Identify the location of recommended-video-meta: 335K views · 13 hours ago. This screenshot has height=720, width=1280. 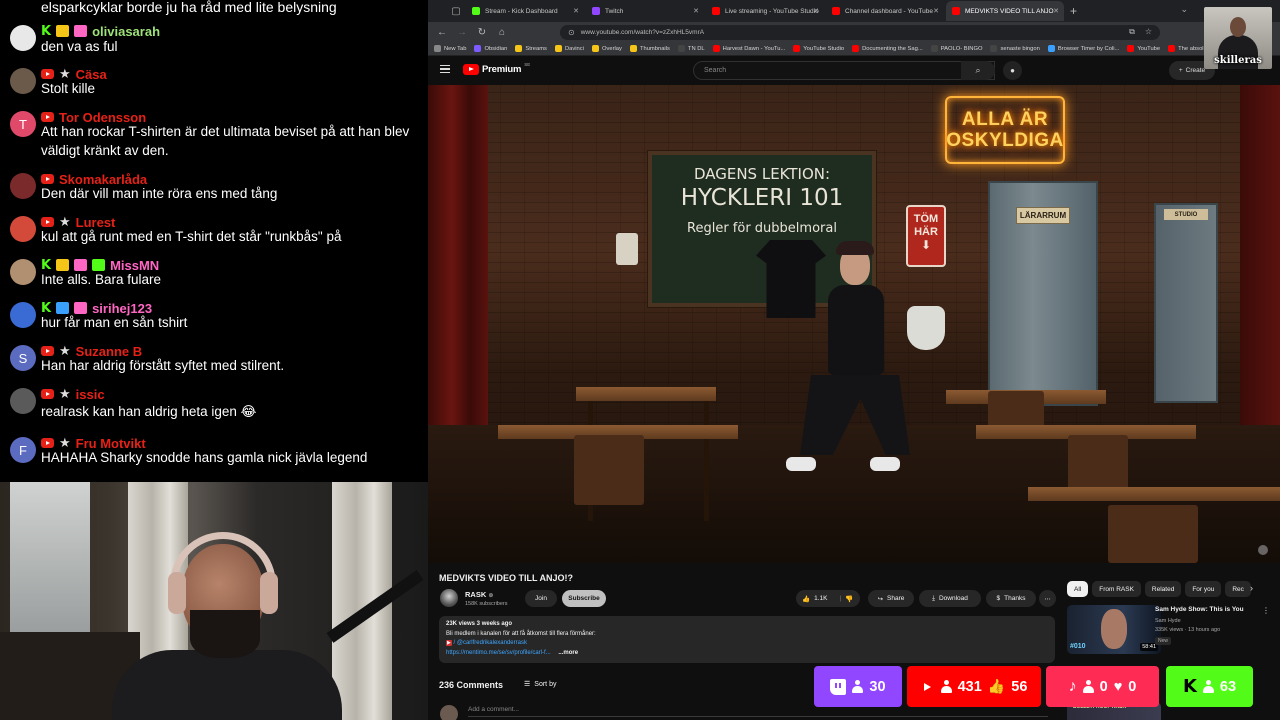
(1188, 630).